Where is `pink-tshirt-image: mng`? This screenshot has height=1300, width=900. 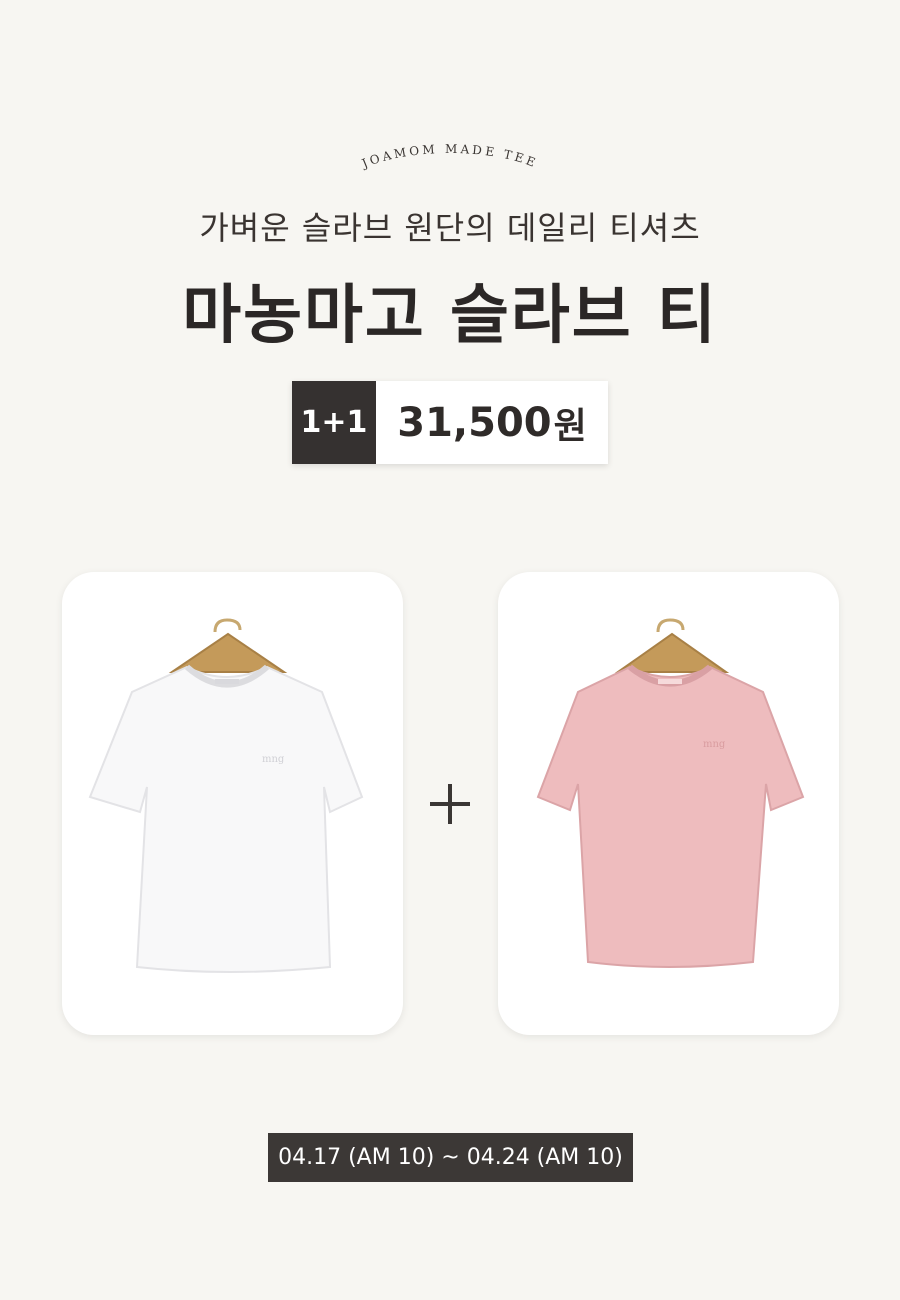
pink-tshirt-image: mng is located at coordinates (670, 793).